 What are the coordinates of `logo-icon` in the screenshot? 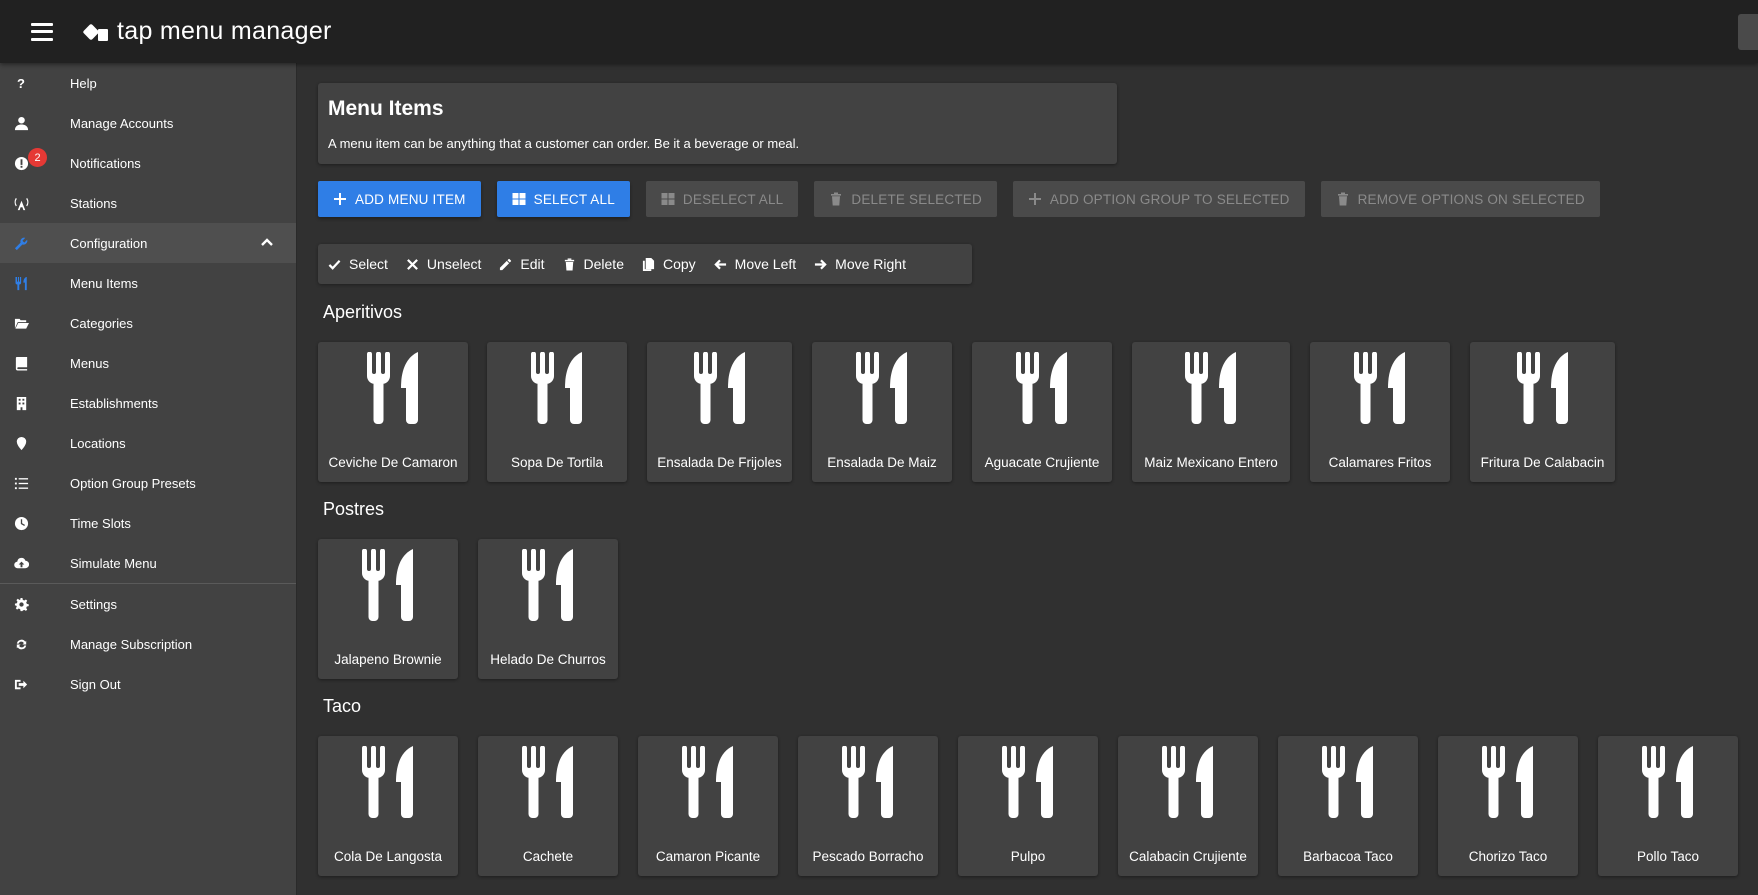 It's located at (96, 32).